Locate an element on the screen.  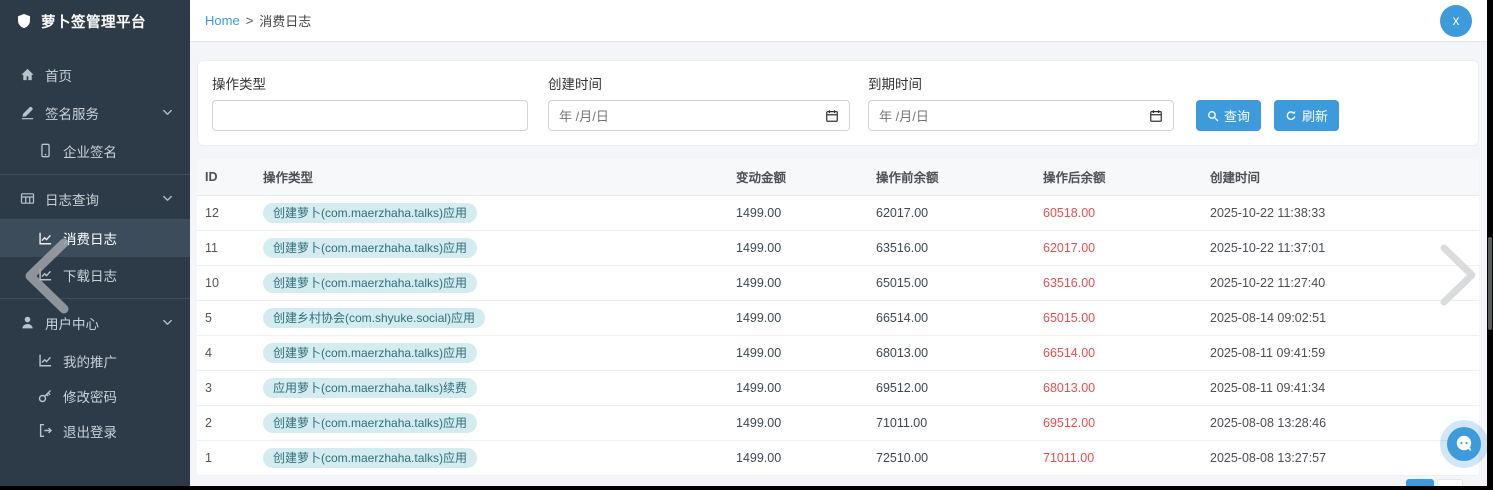
sidebar-item-home: 首页 is located at coordinates (95, 74).